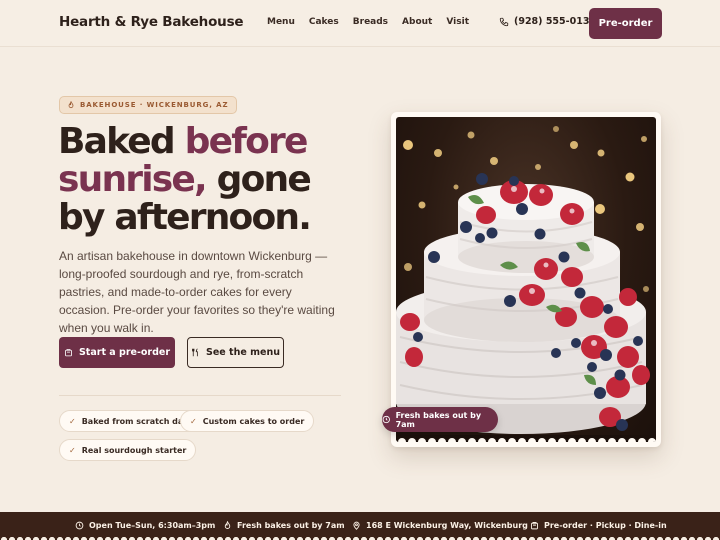  What do you see at coordinates (457, 22) in the screenshot?
I see `nav-visit: Visit` at bounding box center [457, 22].